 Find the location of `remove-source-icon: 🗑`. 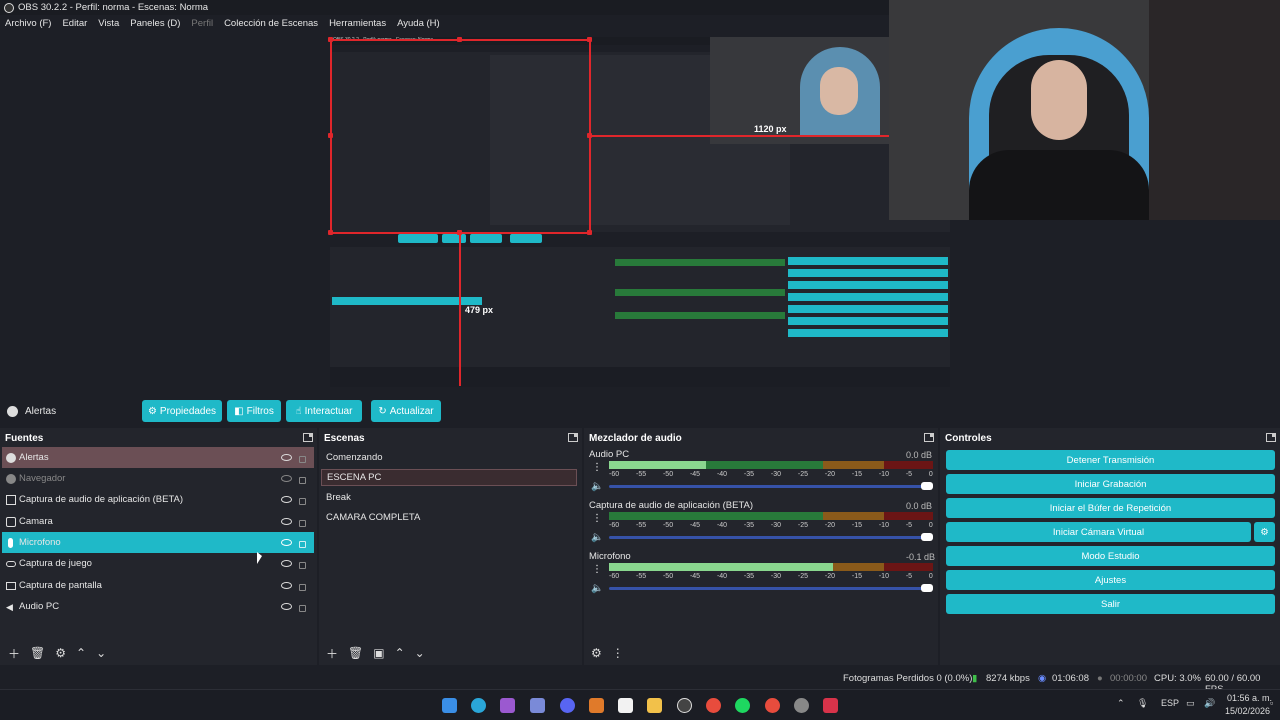

remove-source-icon: 🗑 is located at coordinates (37, 653).